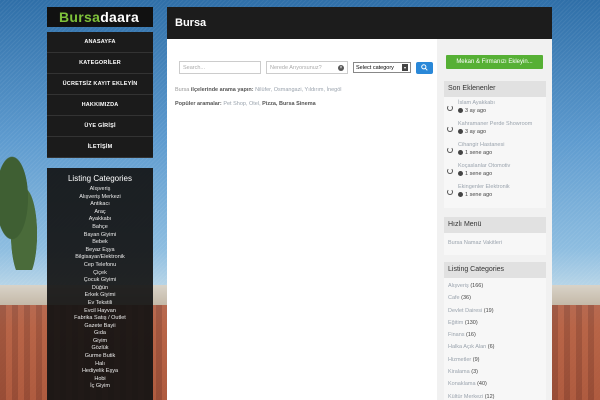 The width and height of the screenshot is (600, 400). Describe the element at coordinates (459, 360) in the screenshot. I see `right-category-name: Hizmetler` at that location.